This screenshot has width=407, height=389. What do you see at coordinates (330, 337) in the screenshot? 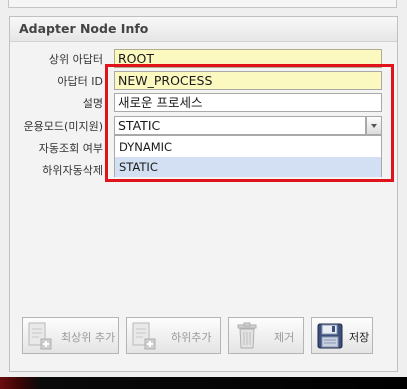
I see `floppy-disk-icon` at bounding box center [330, 337].